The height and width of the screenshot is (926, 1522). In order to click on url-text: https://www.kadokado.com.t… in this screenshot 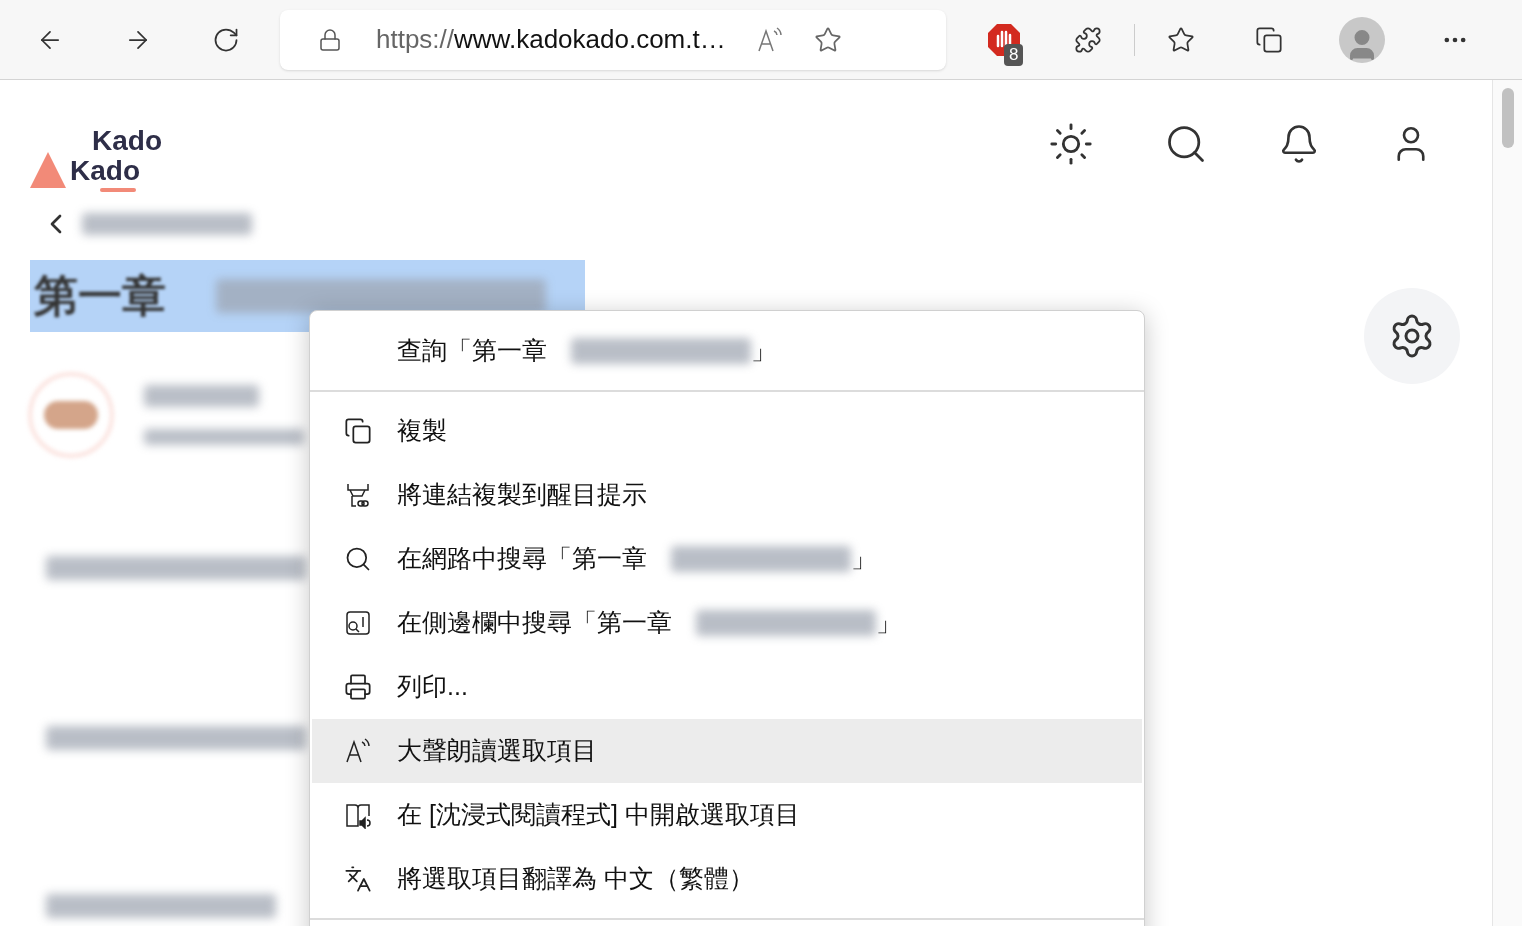, I will do `click(551, 39)`.